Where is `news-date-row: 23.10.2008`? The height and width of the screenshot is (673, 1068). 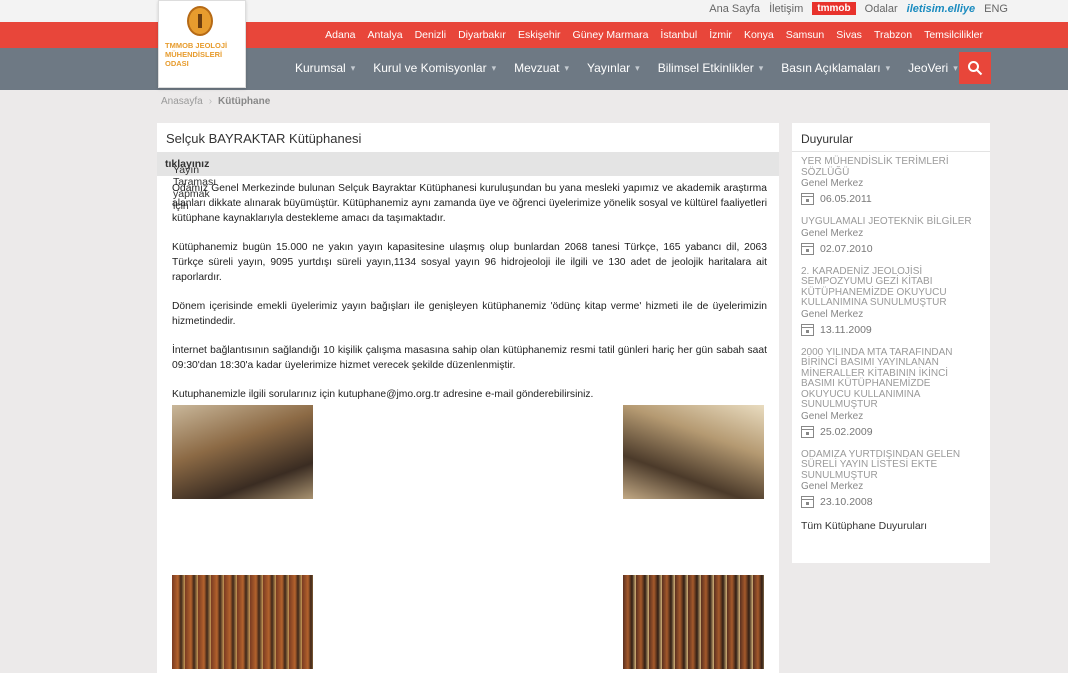
news-date-row: 23.10.2008 is located at coordinates (892, 502).